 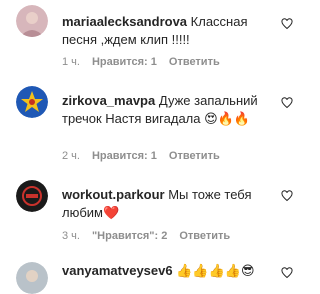 I want to click on comment-emoji: ❤️, so click(x=111, y=212).